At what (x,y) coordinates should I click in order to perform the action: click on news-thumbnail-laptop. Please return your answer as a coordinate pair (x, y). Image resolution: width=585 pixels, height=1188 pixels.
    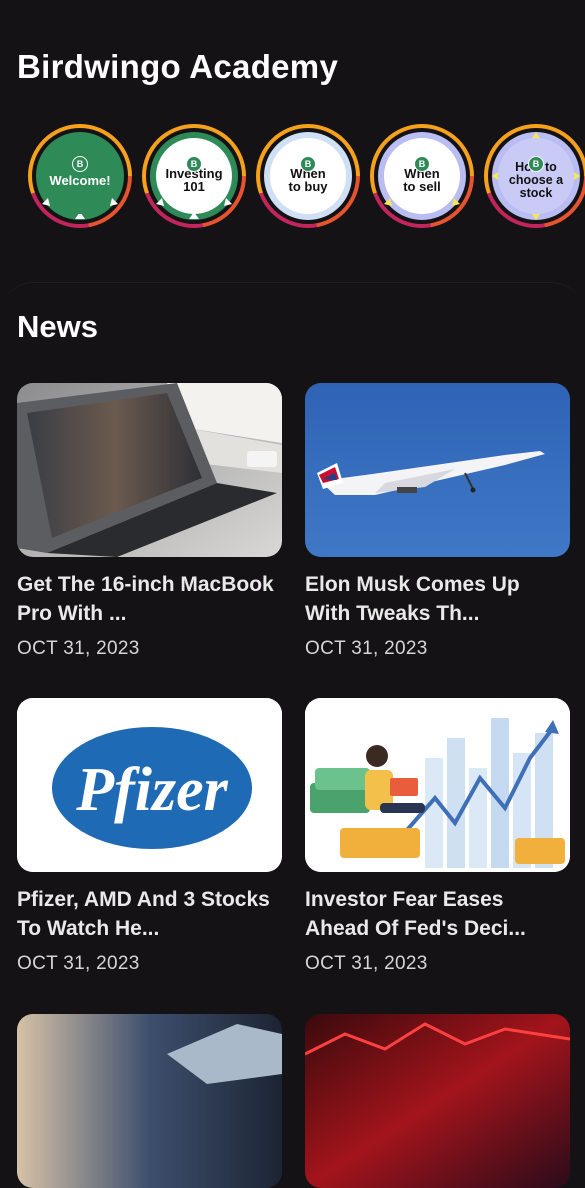
    Looking at the image, I should click on (149, 470).